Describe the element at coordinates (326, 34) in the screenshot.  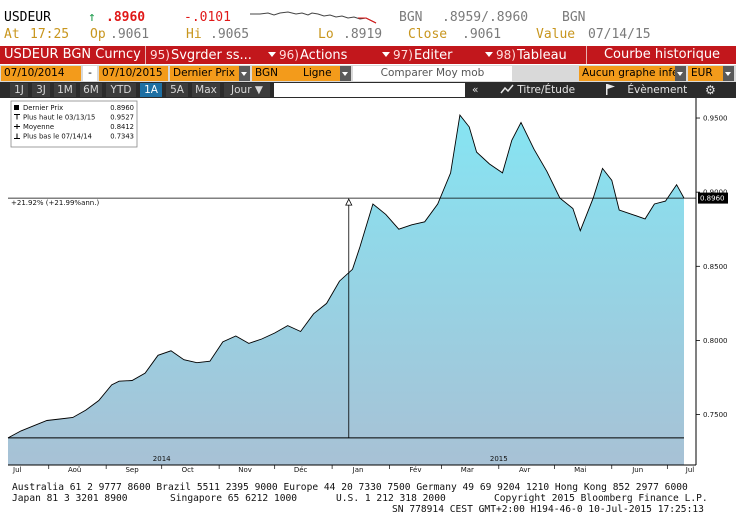
I see `low-label: Lo` at that location.